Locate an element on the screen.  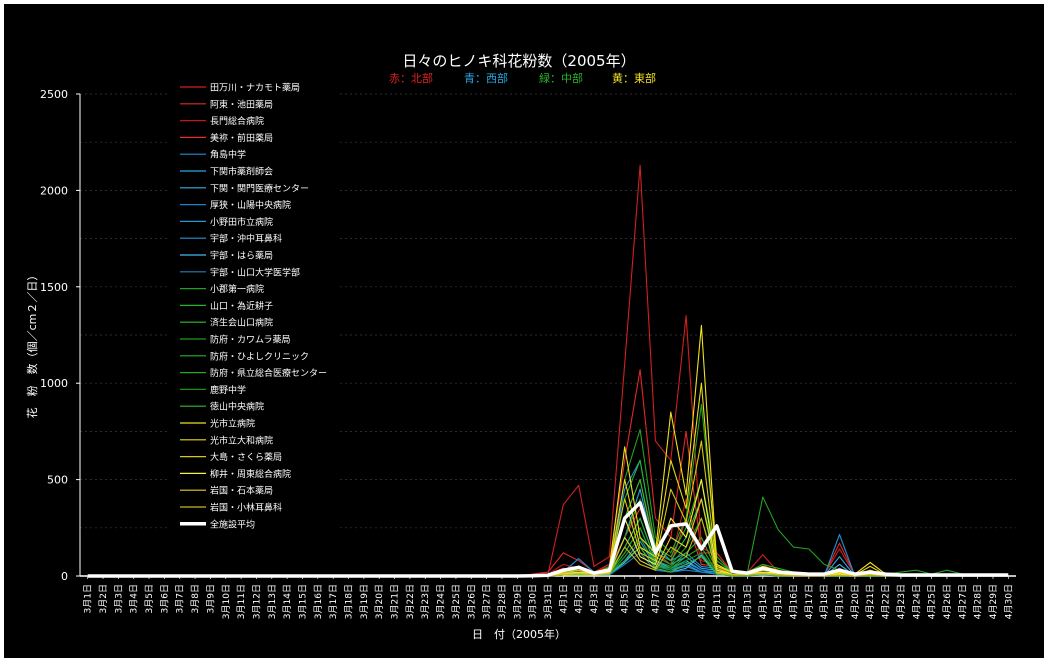
legend-label: 防府・県立総合医療センター is located at coordinates (268, 373).